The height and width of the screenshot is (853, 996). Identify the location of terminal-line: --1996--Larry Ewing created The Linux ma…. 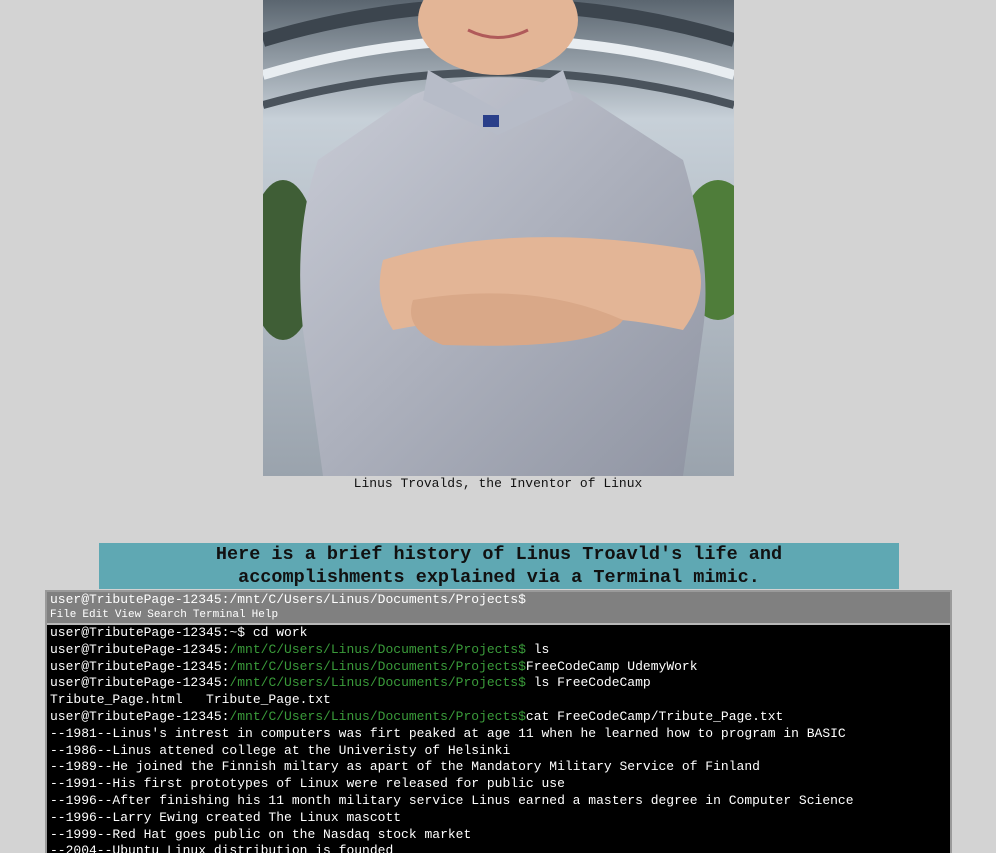
(226, 817).